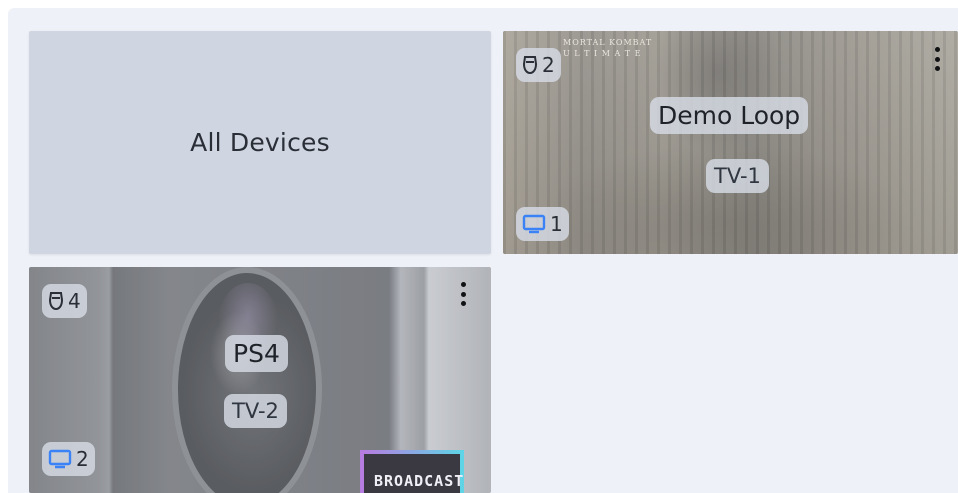  Describe the element at coordinates (556, 224) in the screenshot. I see `tv-count: 1` at that location.